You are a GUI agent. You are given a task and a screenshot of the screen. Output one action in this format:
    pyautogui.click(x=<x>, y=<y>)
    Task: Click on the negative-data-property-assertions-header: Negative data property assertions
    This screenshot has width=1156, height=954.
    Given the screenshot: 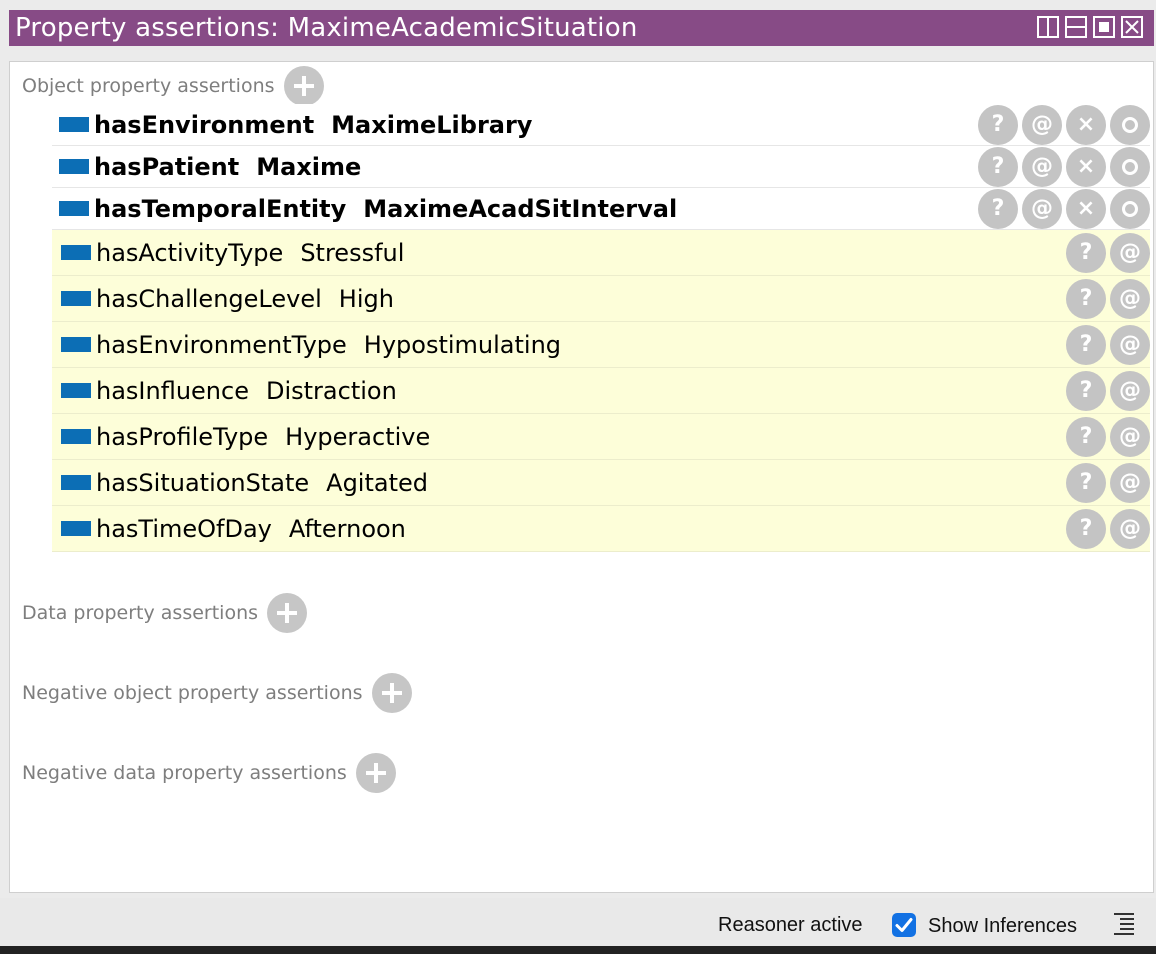 What is the action you would take?
    pyautogui.click(x=209, y=773)
    